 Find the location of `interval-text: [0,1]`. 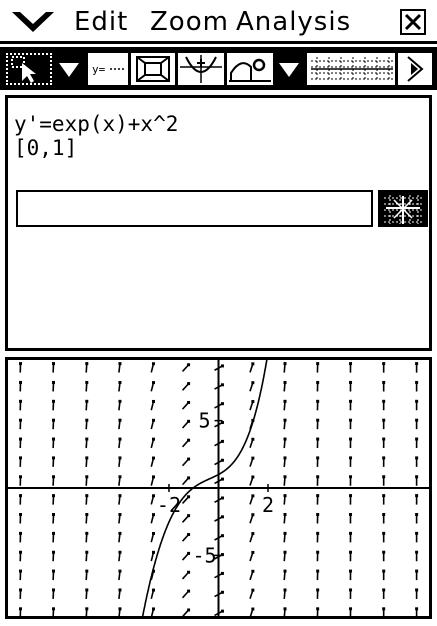

interval-text: [0,1] is located at coordinates (45, 148).